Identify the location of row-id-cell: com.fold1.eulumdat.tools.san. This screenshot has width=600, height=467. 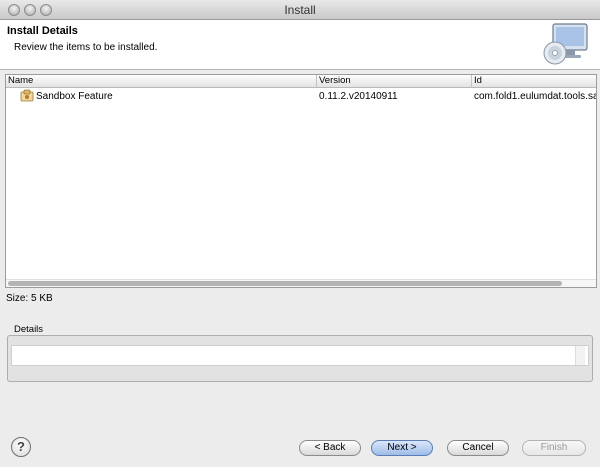
(535, 96).